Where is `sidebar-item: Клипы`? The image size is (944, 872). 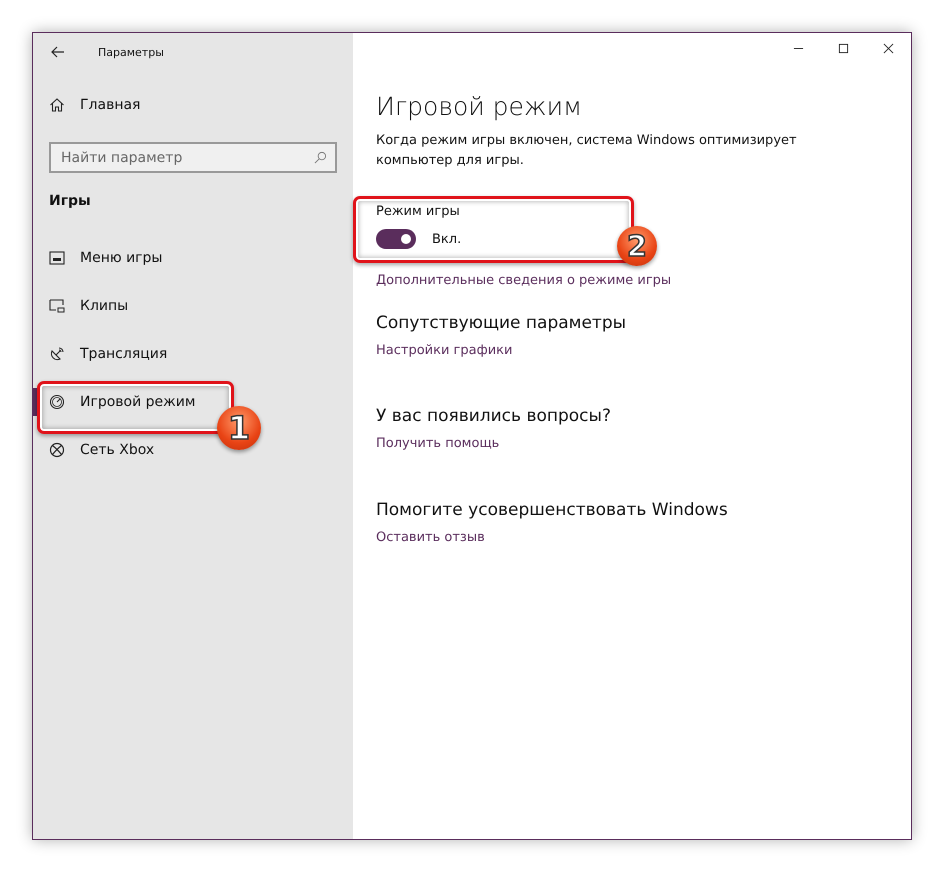 sidebar-item: Клипы is located at coordinates (80, 306).